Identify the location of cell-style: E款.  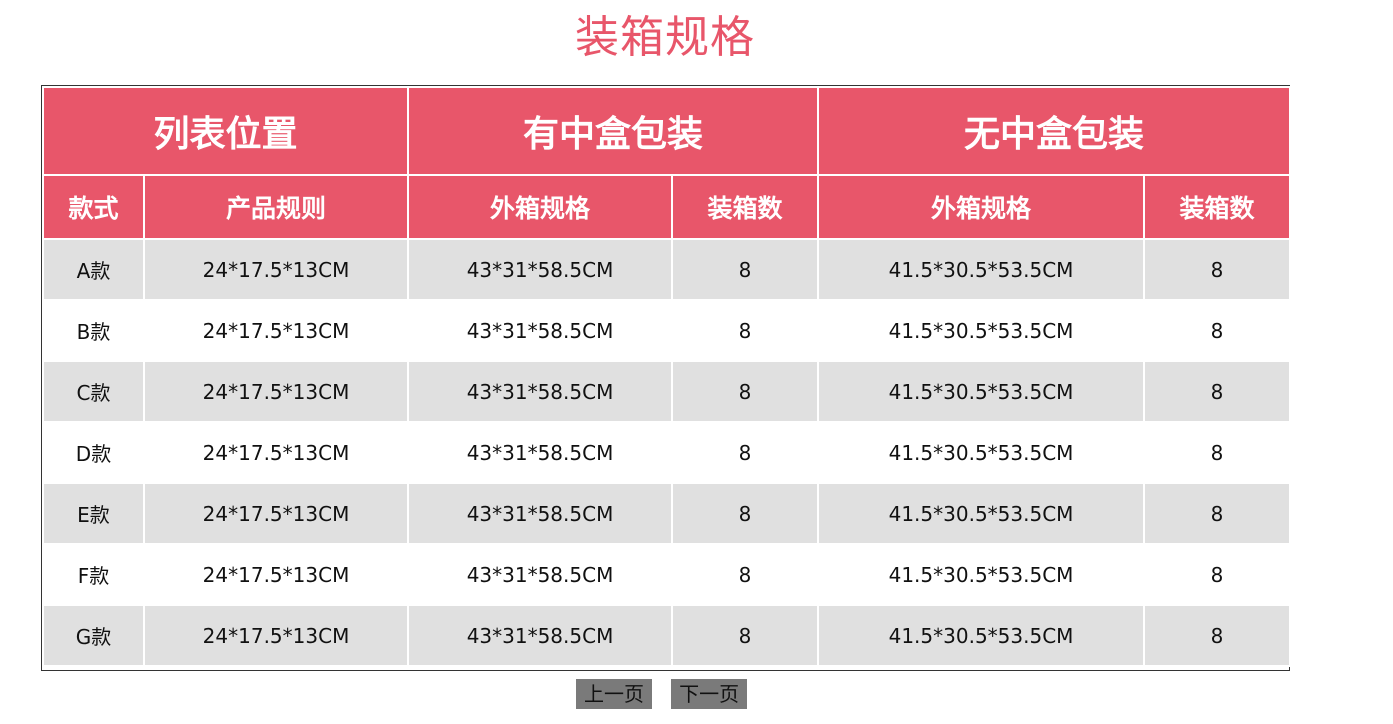
(93, 513).